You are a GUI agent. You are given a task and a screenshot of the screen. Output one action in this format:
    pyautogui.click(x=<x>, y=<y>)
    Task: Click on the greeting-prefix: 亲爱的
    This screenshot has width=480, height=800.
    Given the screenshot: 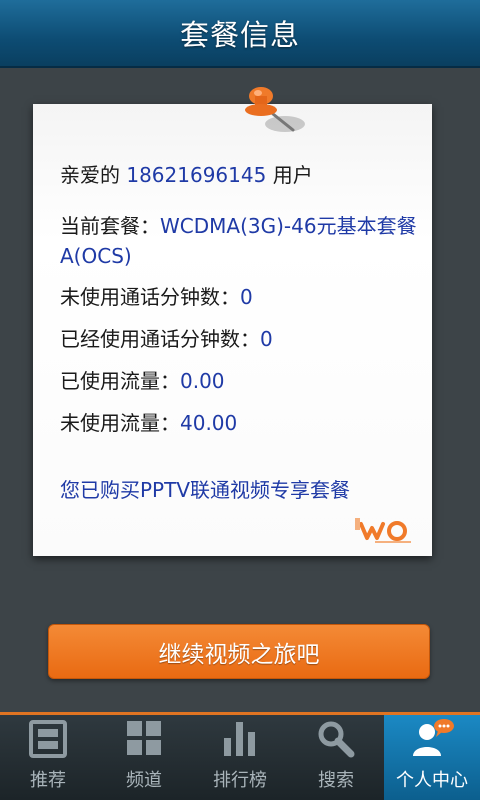 What is the action you would take?
    pyautogui.click(x=90, y=175)
    